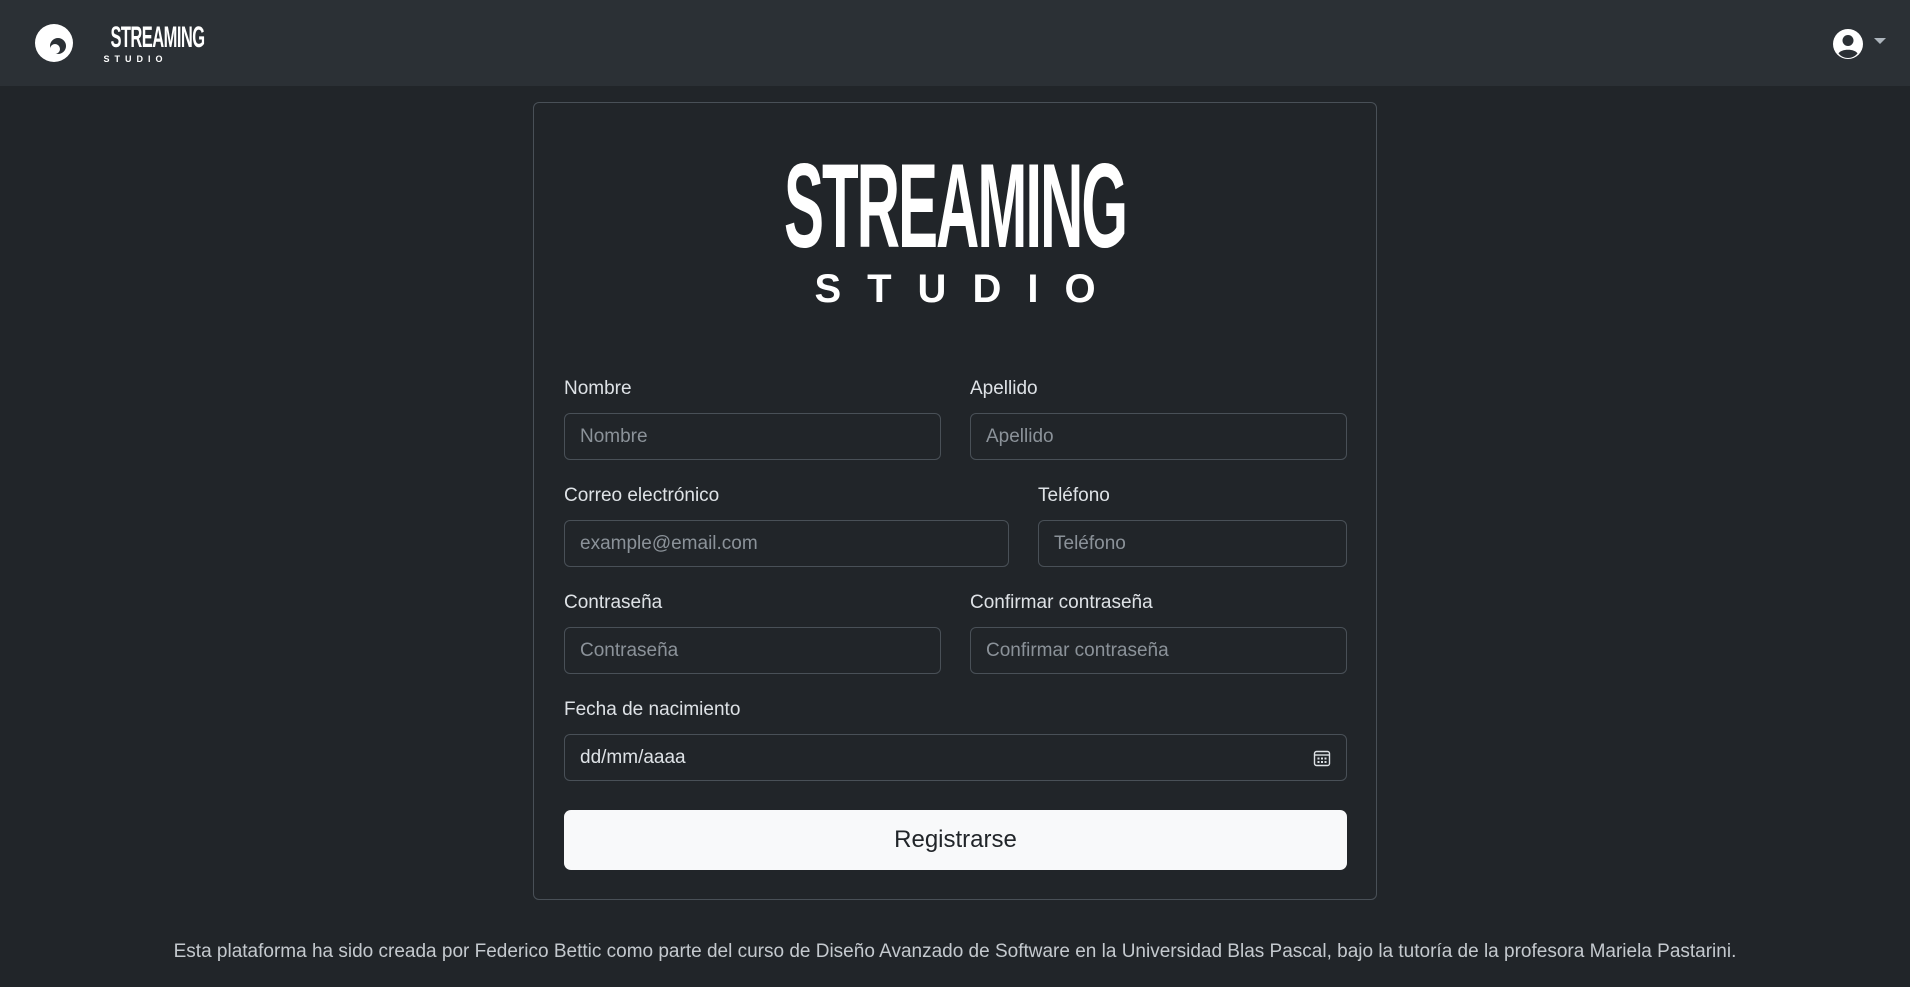 The image size is (1910, 987). What do you see at coordinates (54, 43) in the screenshot?
I see `streaming-studio-logo-icon` at bounding box center [54, 43].